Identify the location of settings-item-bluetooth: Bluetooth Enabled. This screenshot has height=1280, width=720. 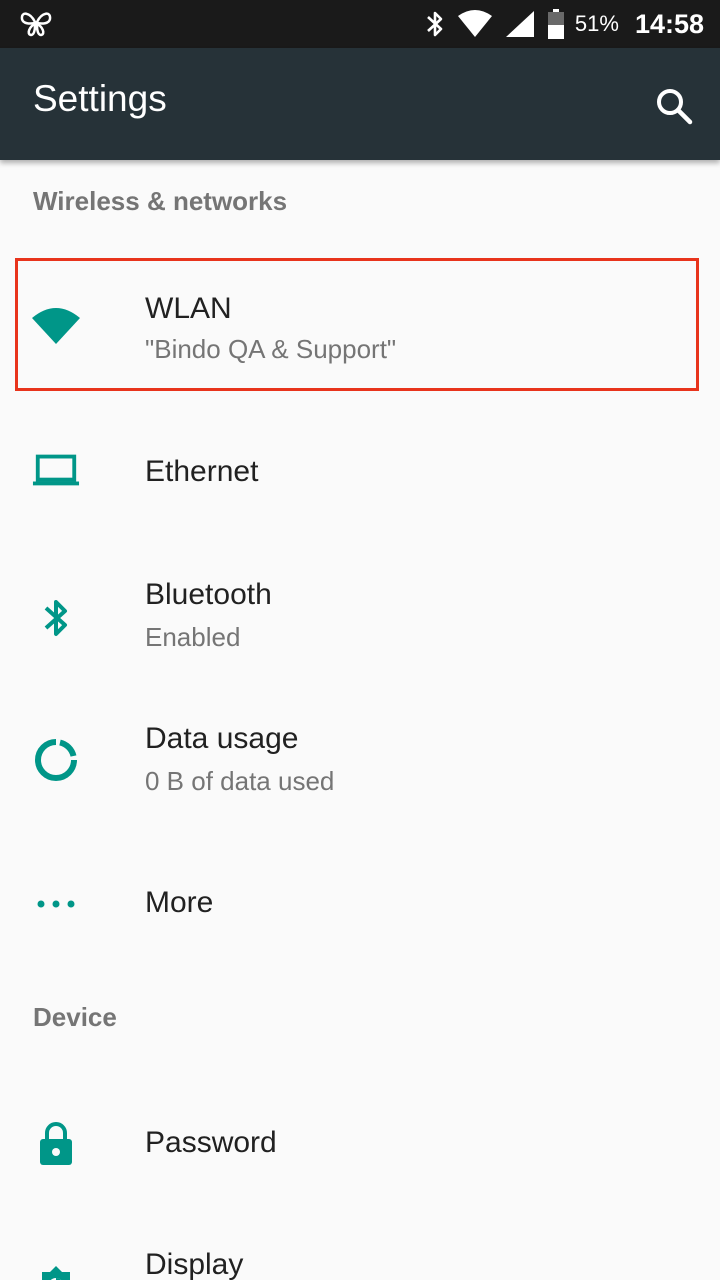
(360, 615).